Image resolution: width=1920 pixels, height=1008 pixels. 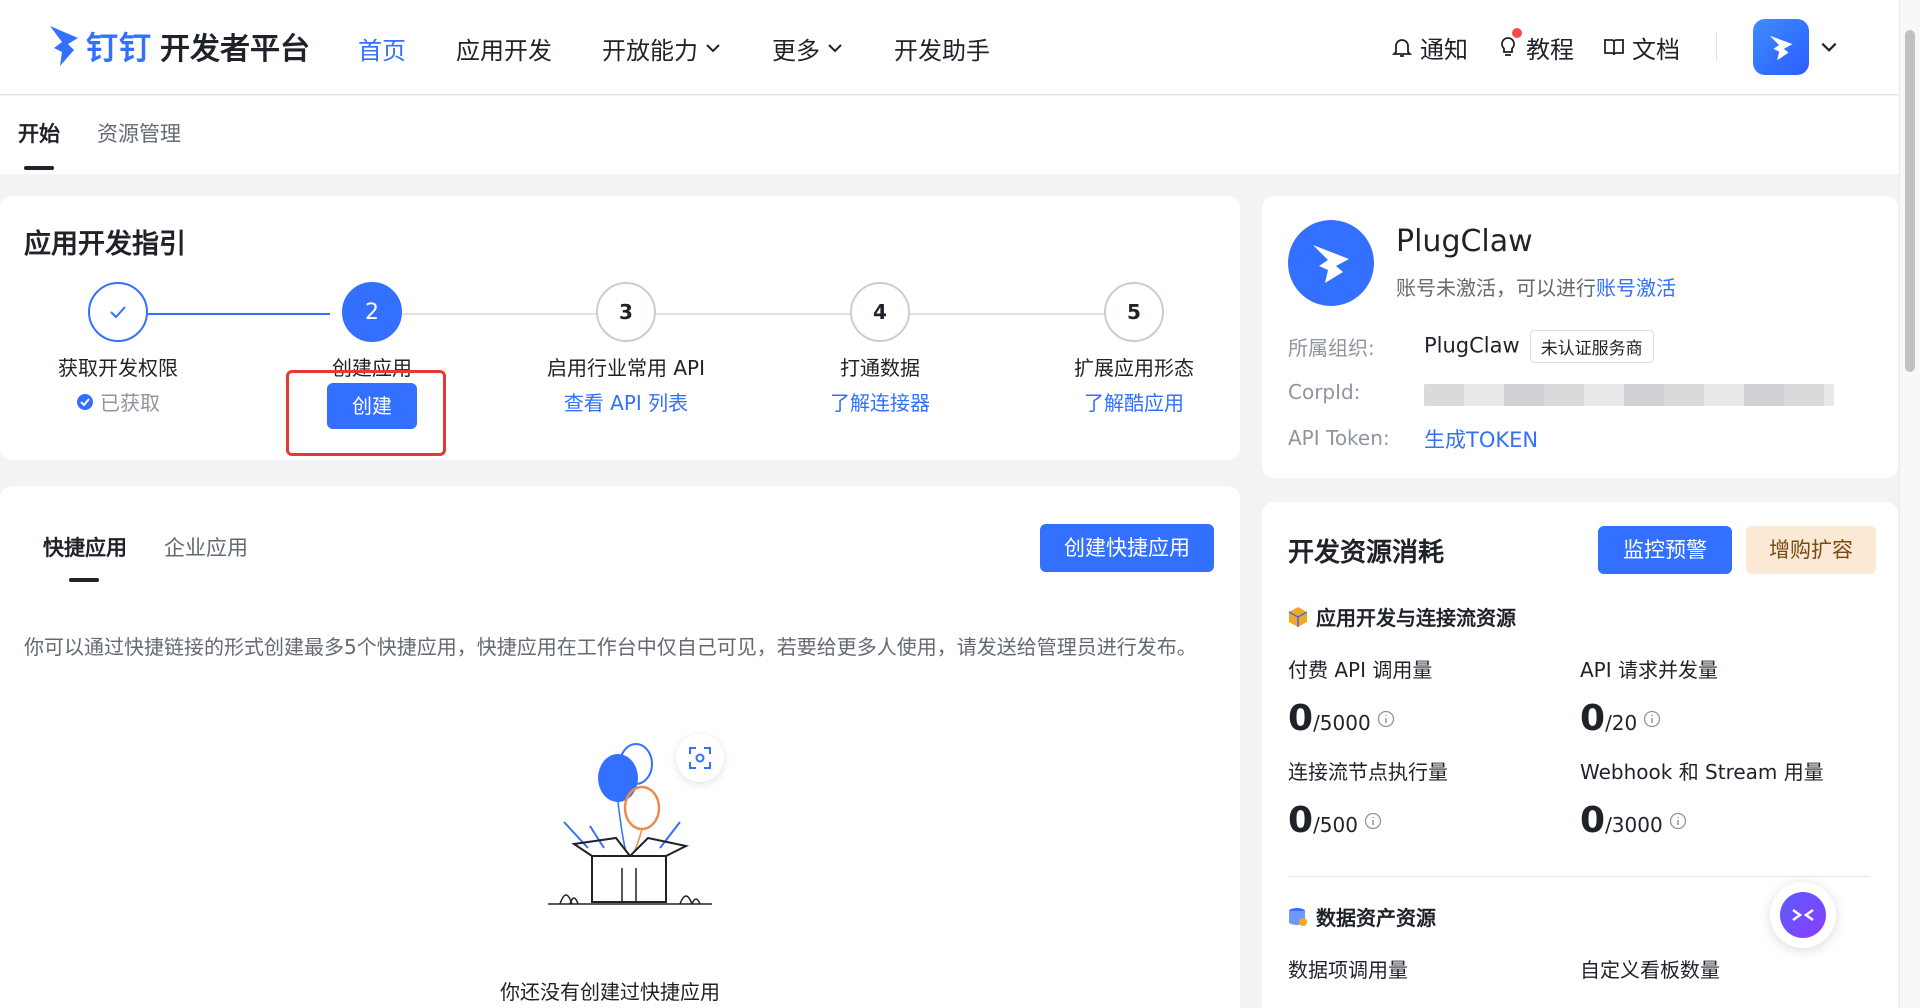 I want to click on nav-label: 首页, so click(x=382, y=50).